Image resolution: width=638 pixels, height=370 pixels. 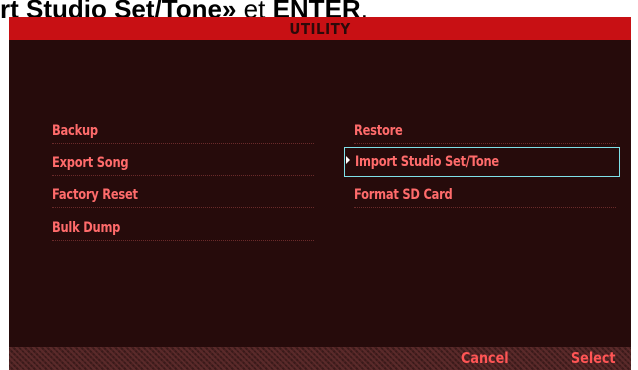 I want to click on menu-item-backup: Backup, so click(x=183, y=131).